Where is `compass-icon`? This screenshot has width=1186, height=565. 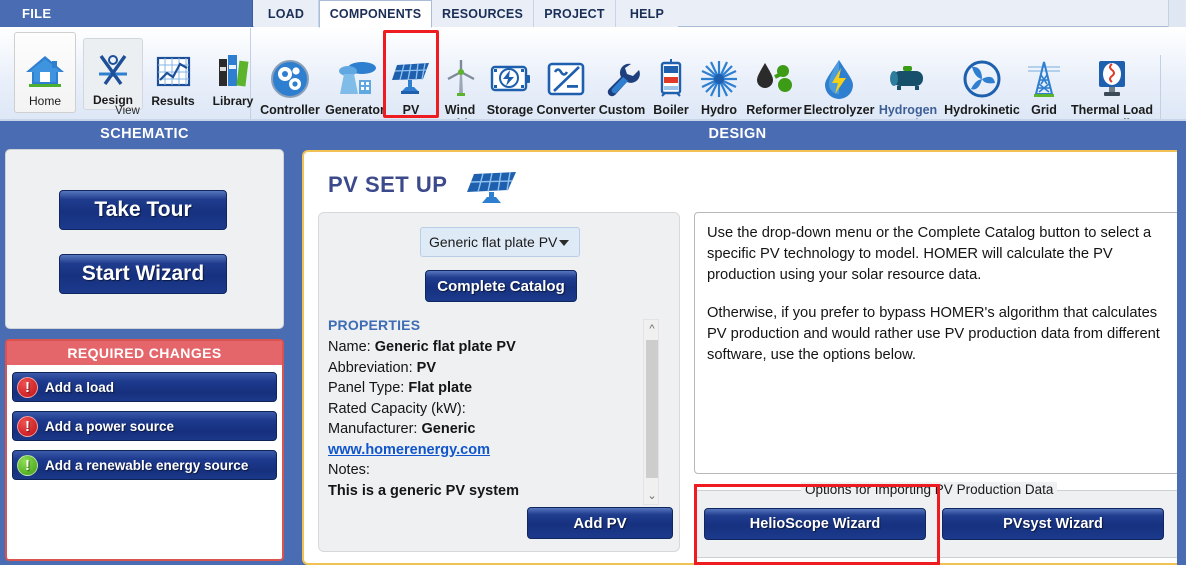
compass-icon is located at coordinates (113, 71).